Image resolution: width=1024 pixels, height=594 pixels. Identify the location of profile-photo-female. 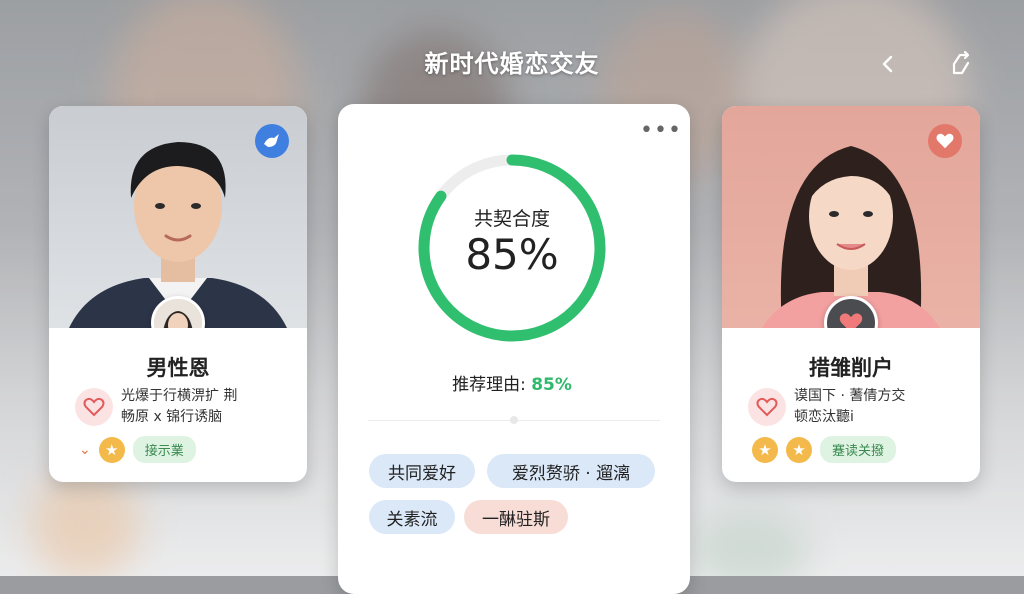
(851, 217).